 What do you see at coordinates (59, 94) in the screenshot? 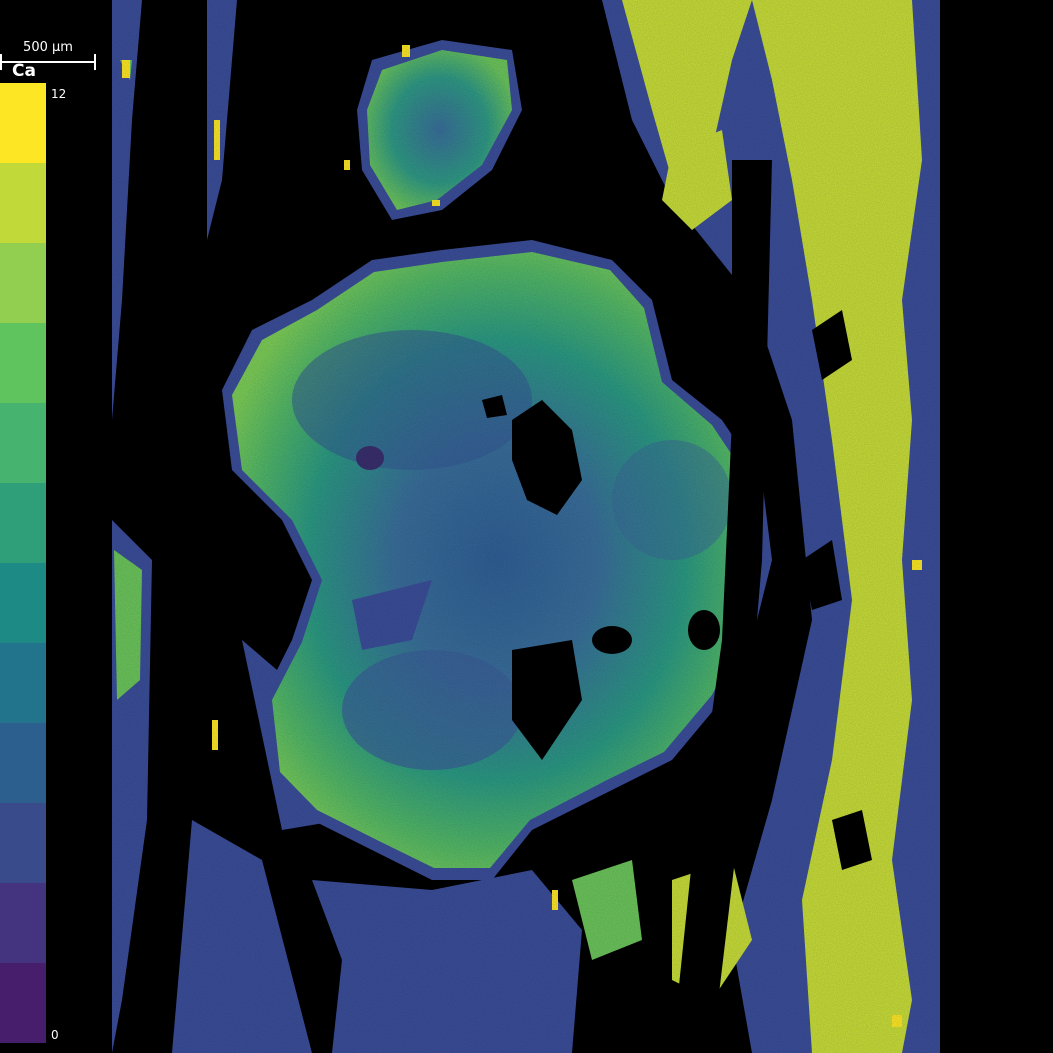
I see `colorbar-max-label: 12` at bounding box center [59, 94].